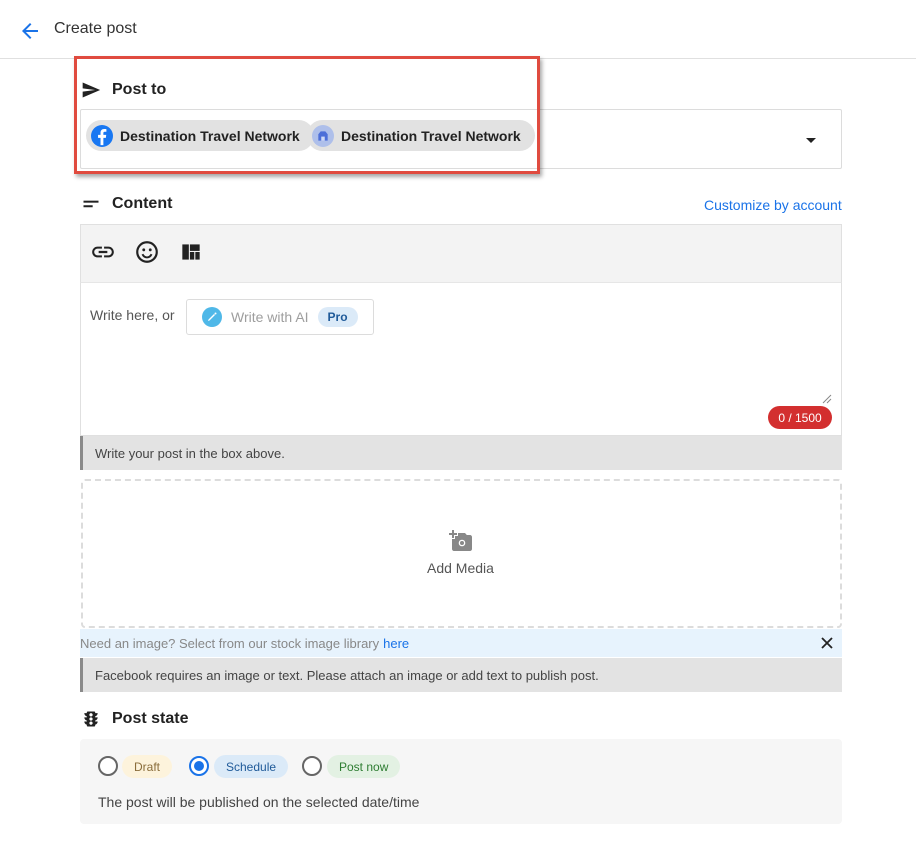 This screenshot has width=916, height=846. Describe the element at coordinates (142, 203) in the screenshot. I see `content-label: Content` at that location.